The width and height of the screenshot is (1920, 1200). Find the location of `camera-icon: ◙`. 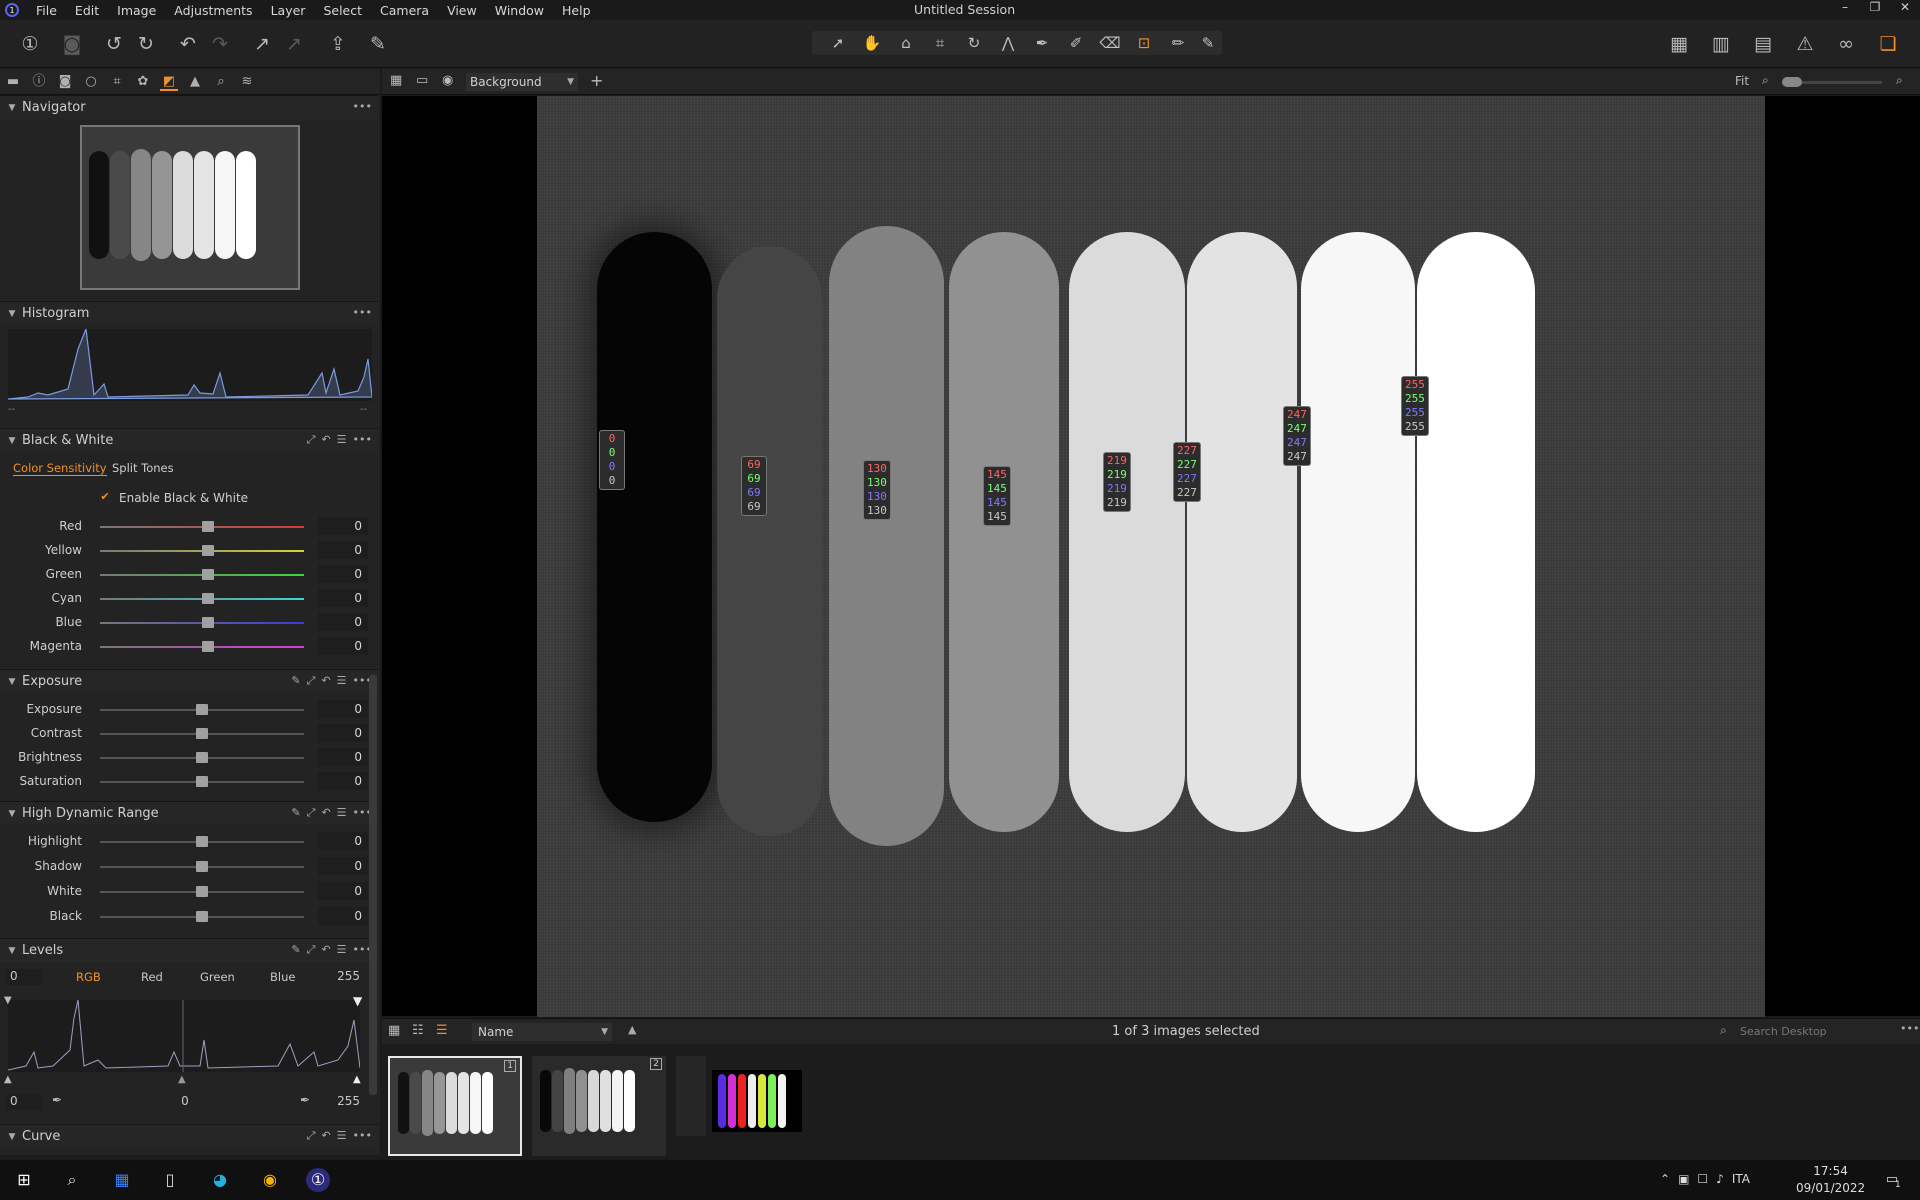

camera-icon: ◙ is located at coordinates (72, 44).